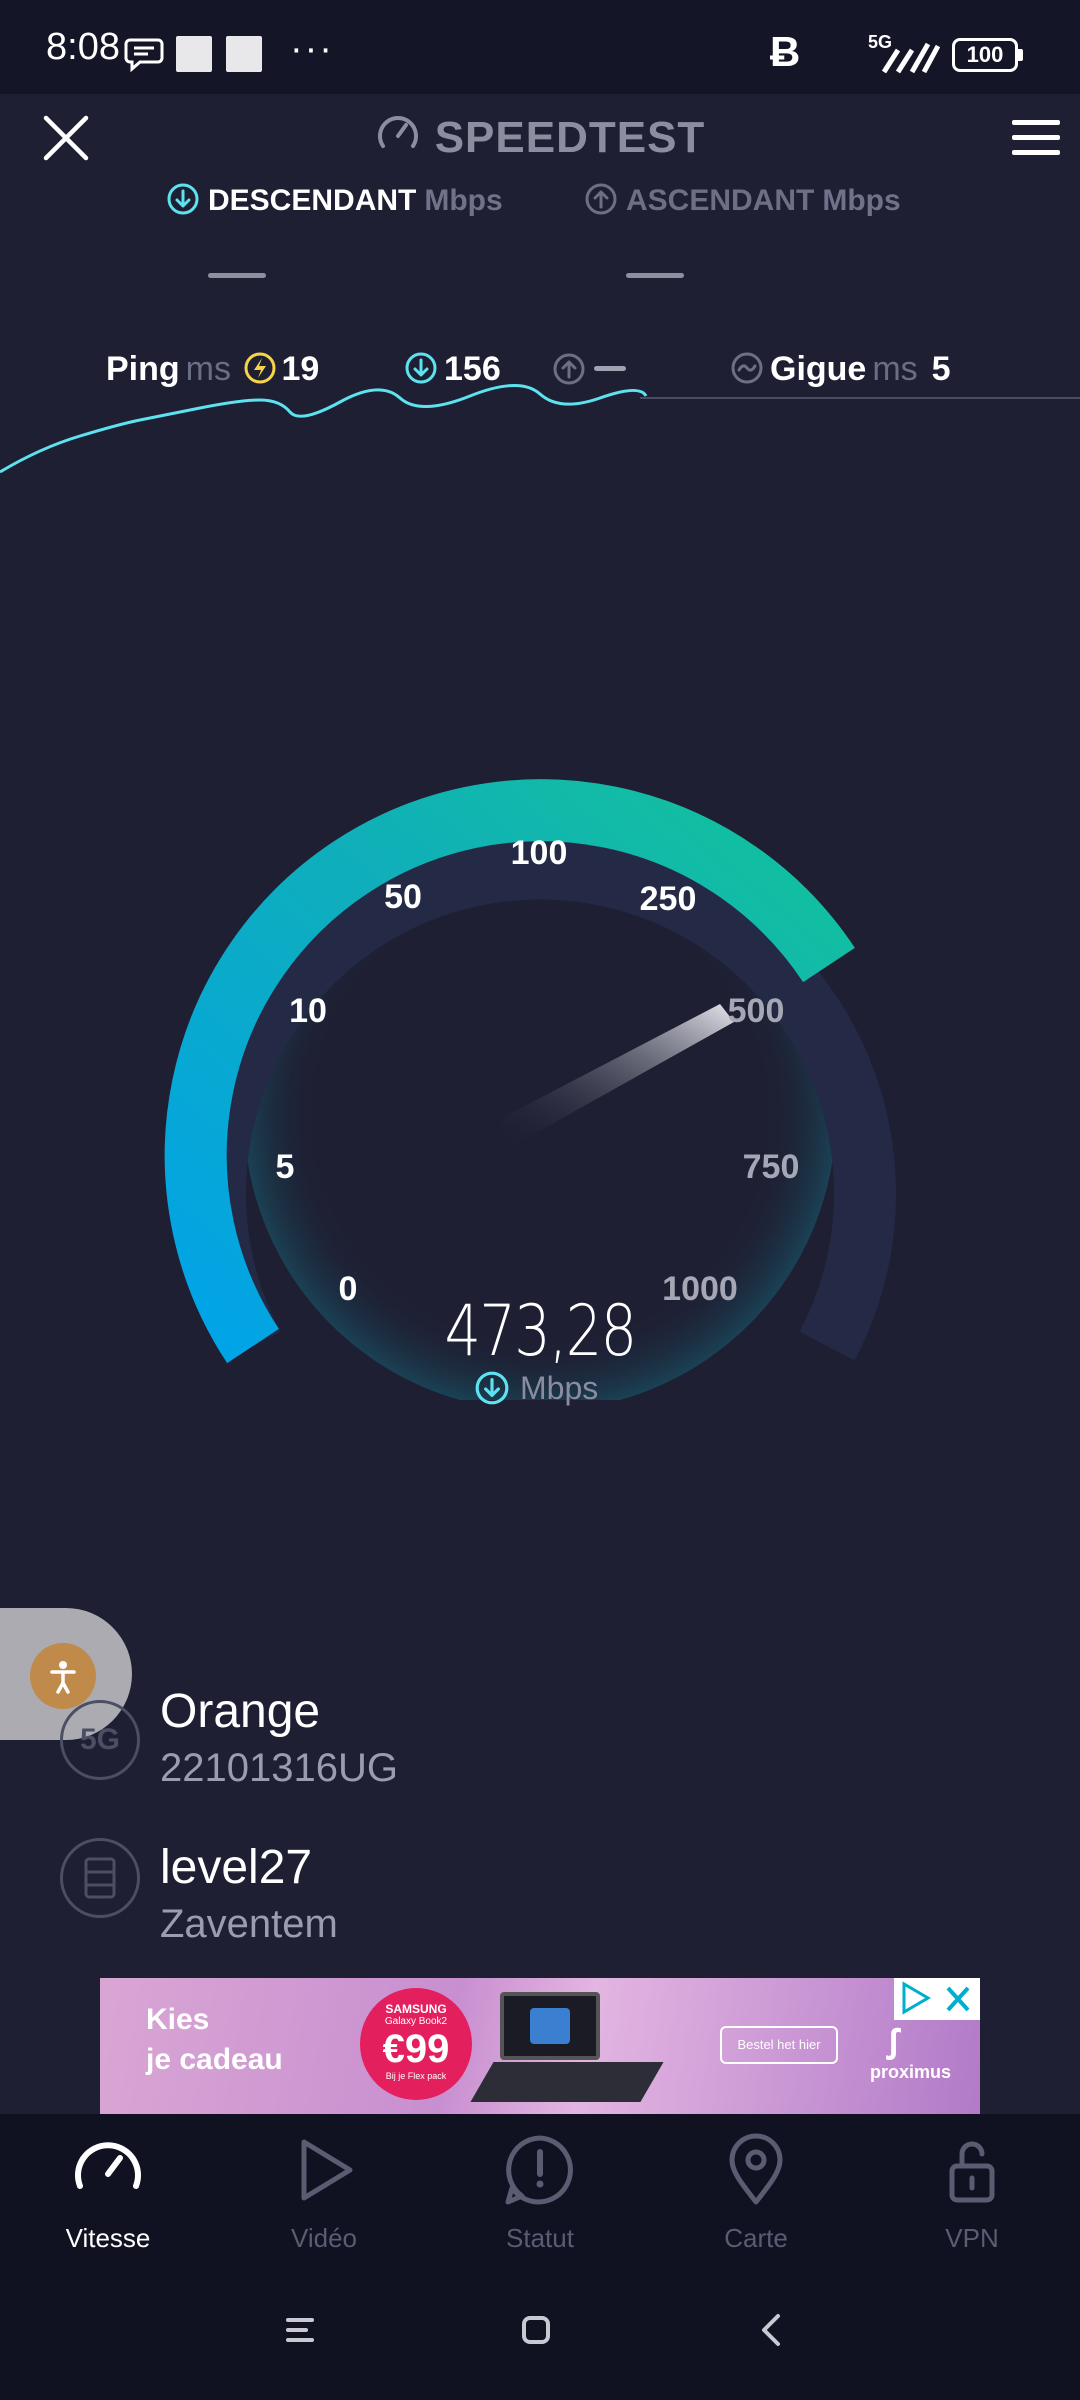 The image size is (1080, 2400). Describe the element at coordinates (108, 2165) in the screenshot. I see `speedometer-icon` at that location.